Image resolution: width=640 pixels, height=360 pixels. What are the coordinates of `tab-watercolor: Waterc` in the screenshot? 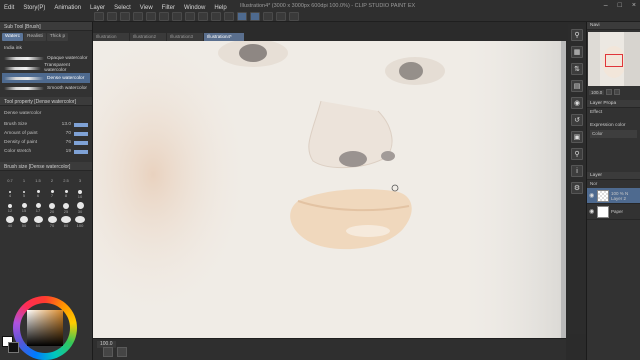 It's located at (13, 37).